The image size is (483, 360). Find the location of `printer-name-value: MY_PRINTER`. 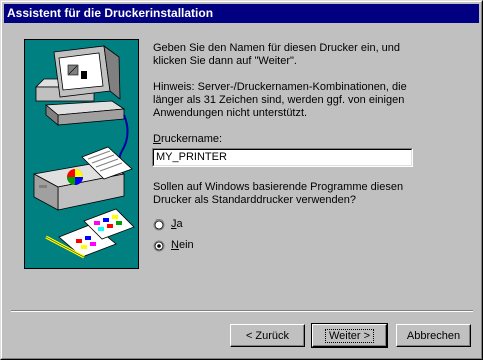

printer-name-value: MY_PRINTER is located at coordinates (191, 157).